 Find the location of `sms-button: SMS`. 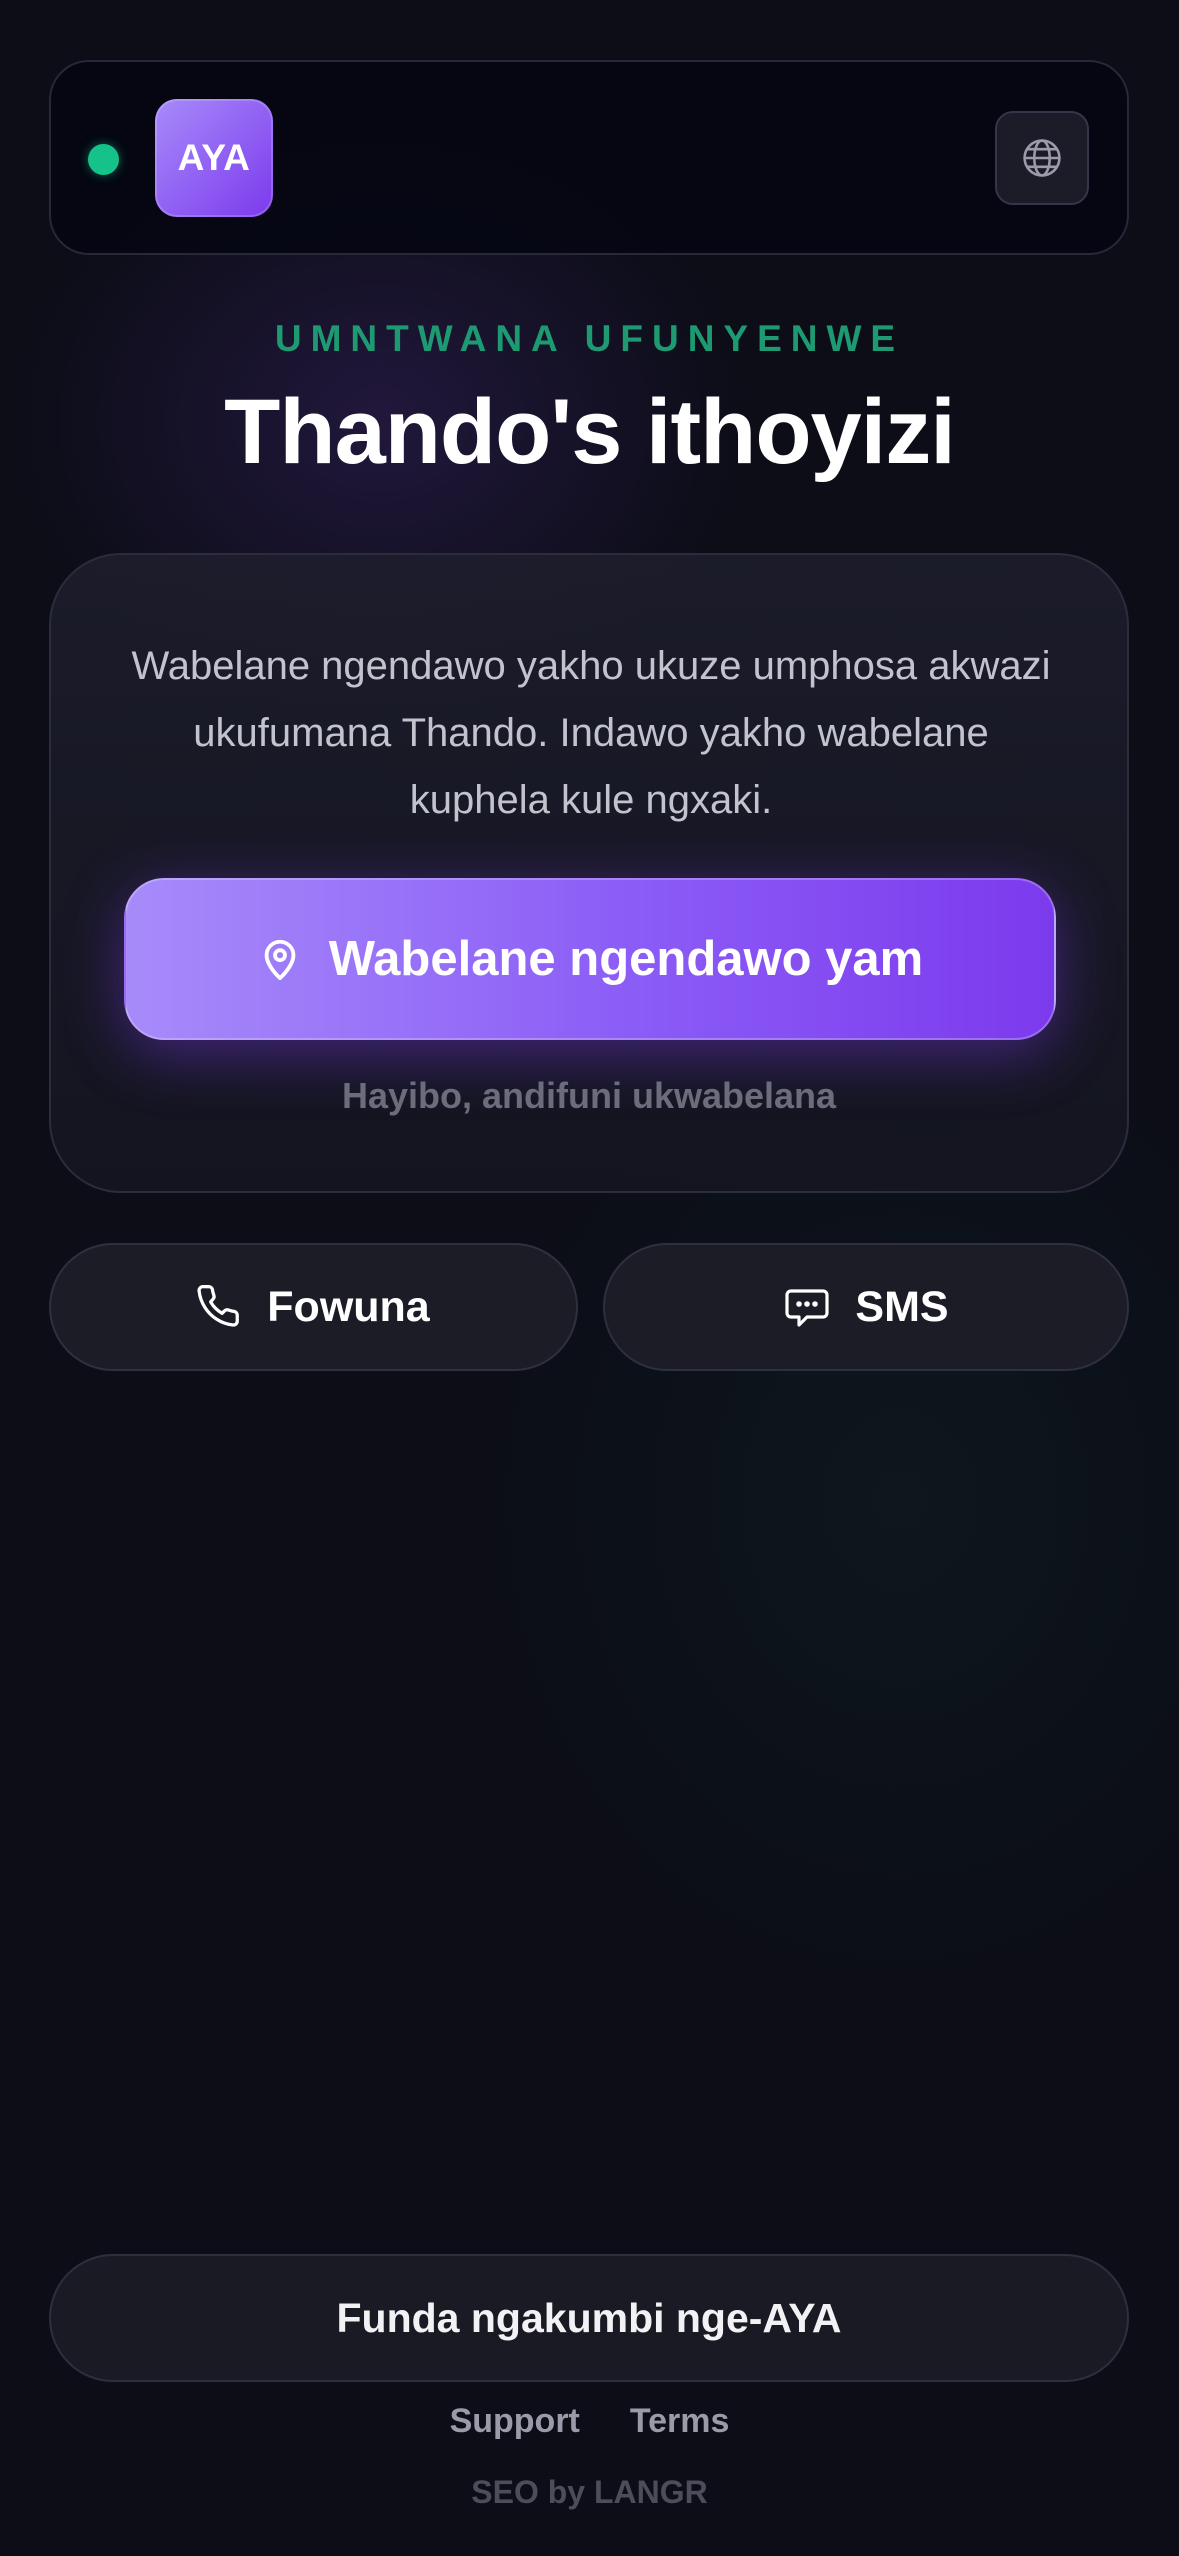

sms-button: SMS is located at coordinates (866, 1307).